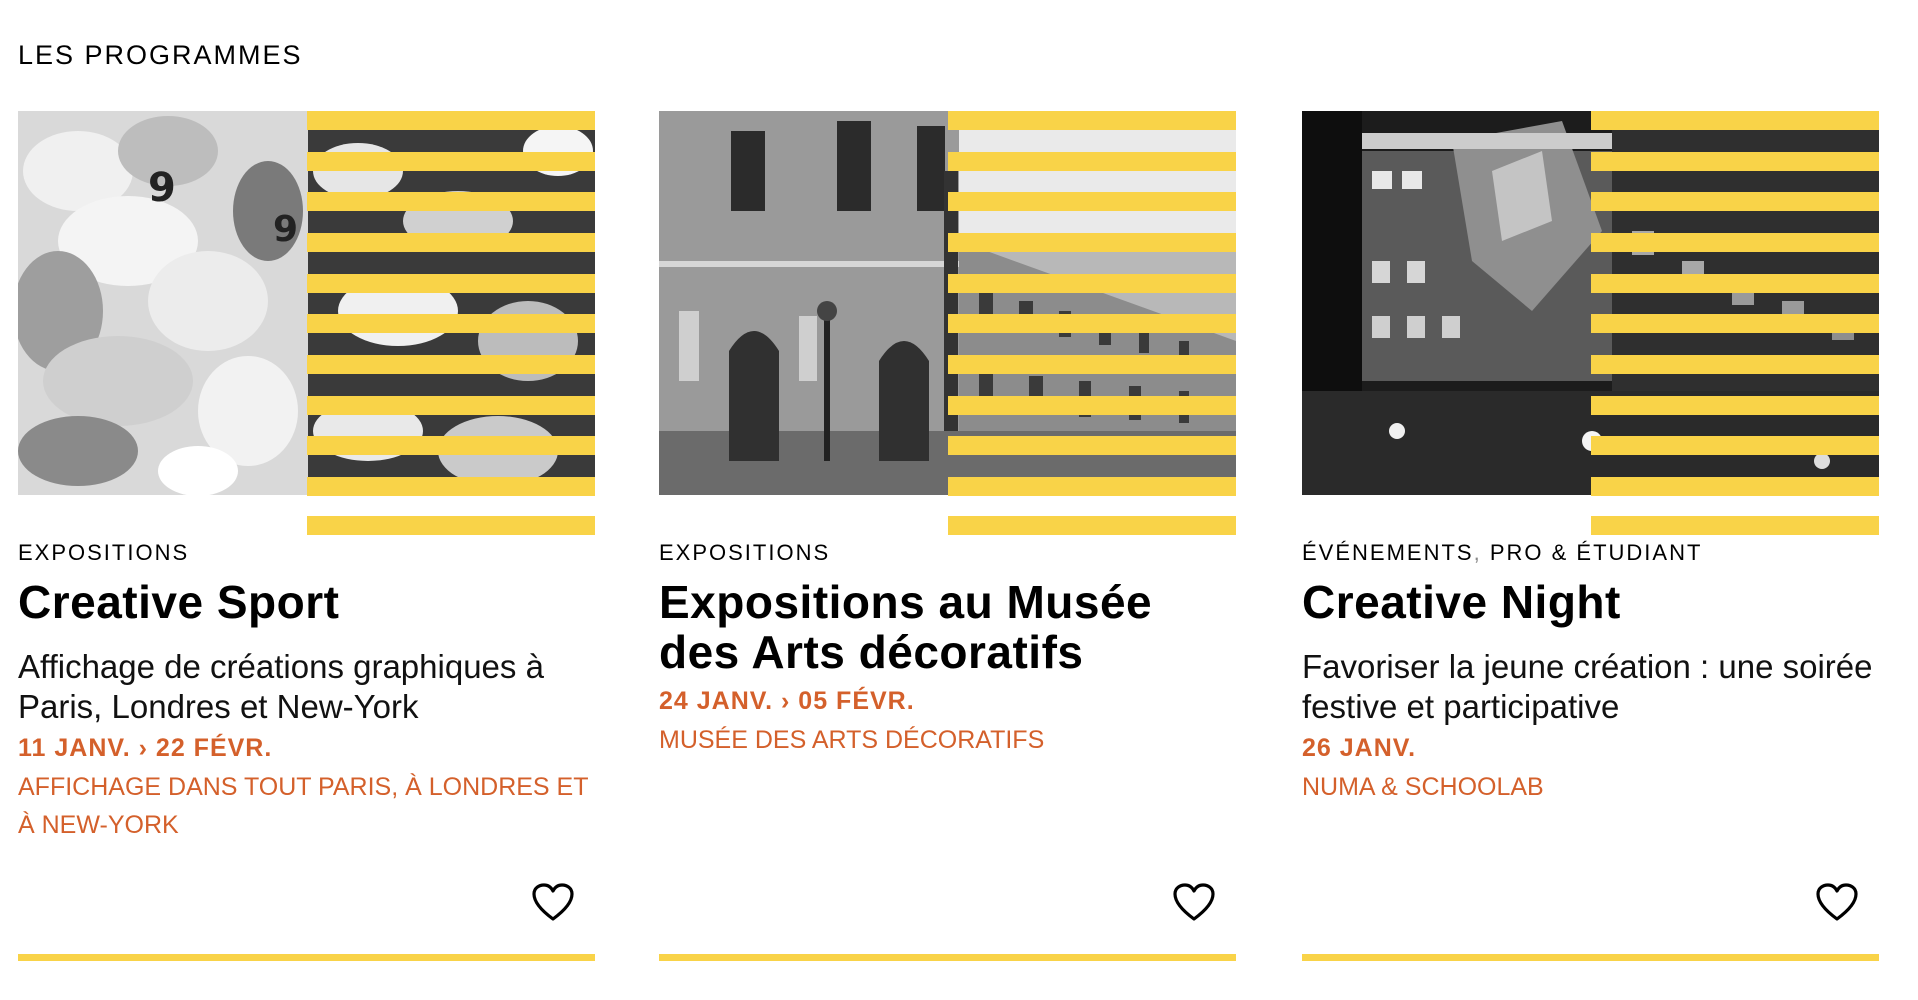 The image size is (1918, 1000). What do you see at coordinates (787, 701) in the screenshot?
I see `card-dates: 24 JANV. › 05 FÉVR.` at bounding box center [787, 701].